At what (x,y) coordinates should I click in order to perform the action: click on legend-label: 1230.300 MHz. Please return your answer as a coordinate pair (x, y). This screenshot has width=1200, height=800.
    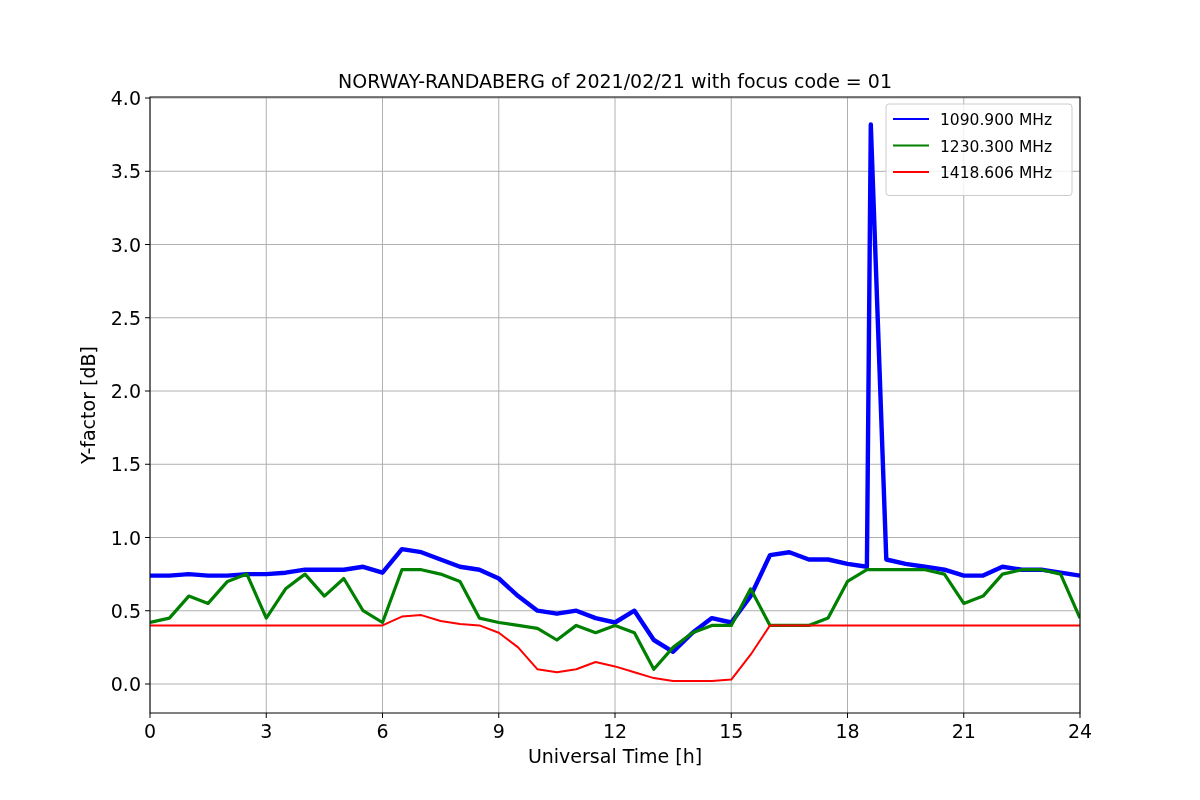
    Looking at the image, I should click on (996, 146).